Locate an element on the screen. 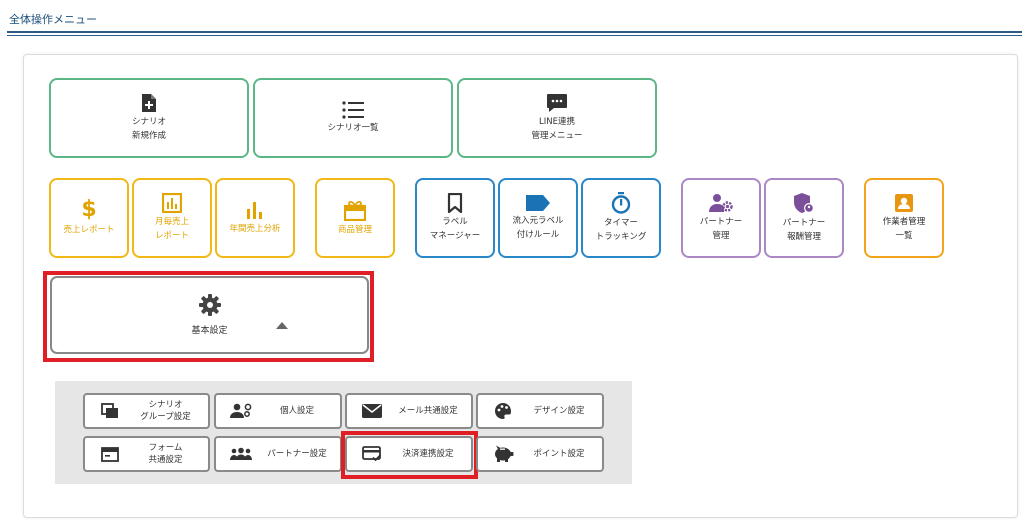 This screenshot has height=524, width=1024. point-settings-button: ポイント設定 is located at coordinates (540, 454).